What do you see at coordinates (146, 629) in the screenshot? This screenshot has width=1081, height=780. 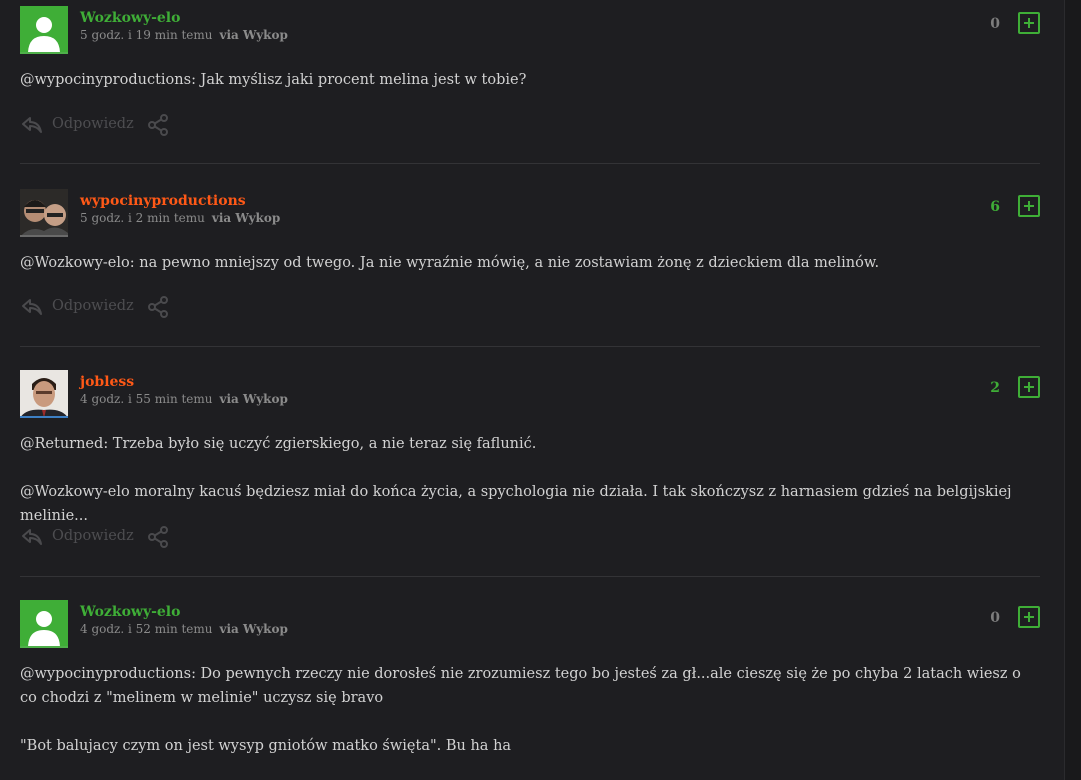 I see `timestamp: 4 godz. i 52 min temu` at bounding box center [146, 629].